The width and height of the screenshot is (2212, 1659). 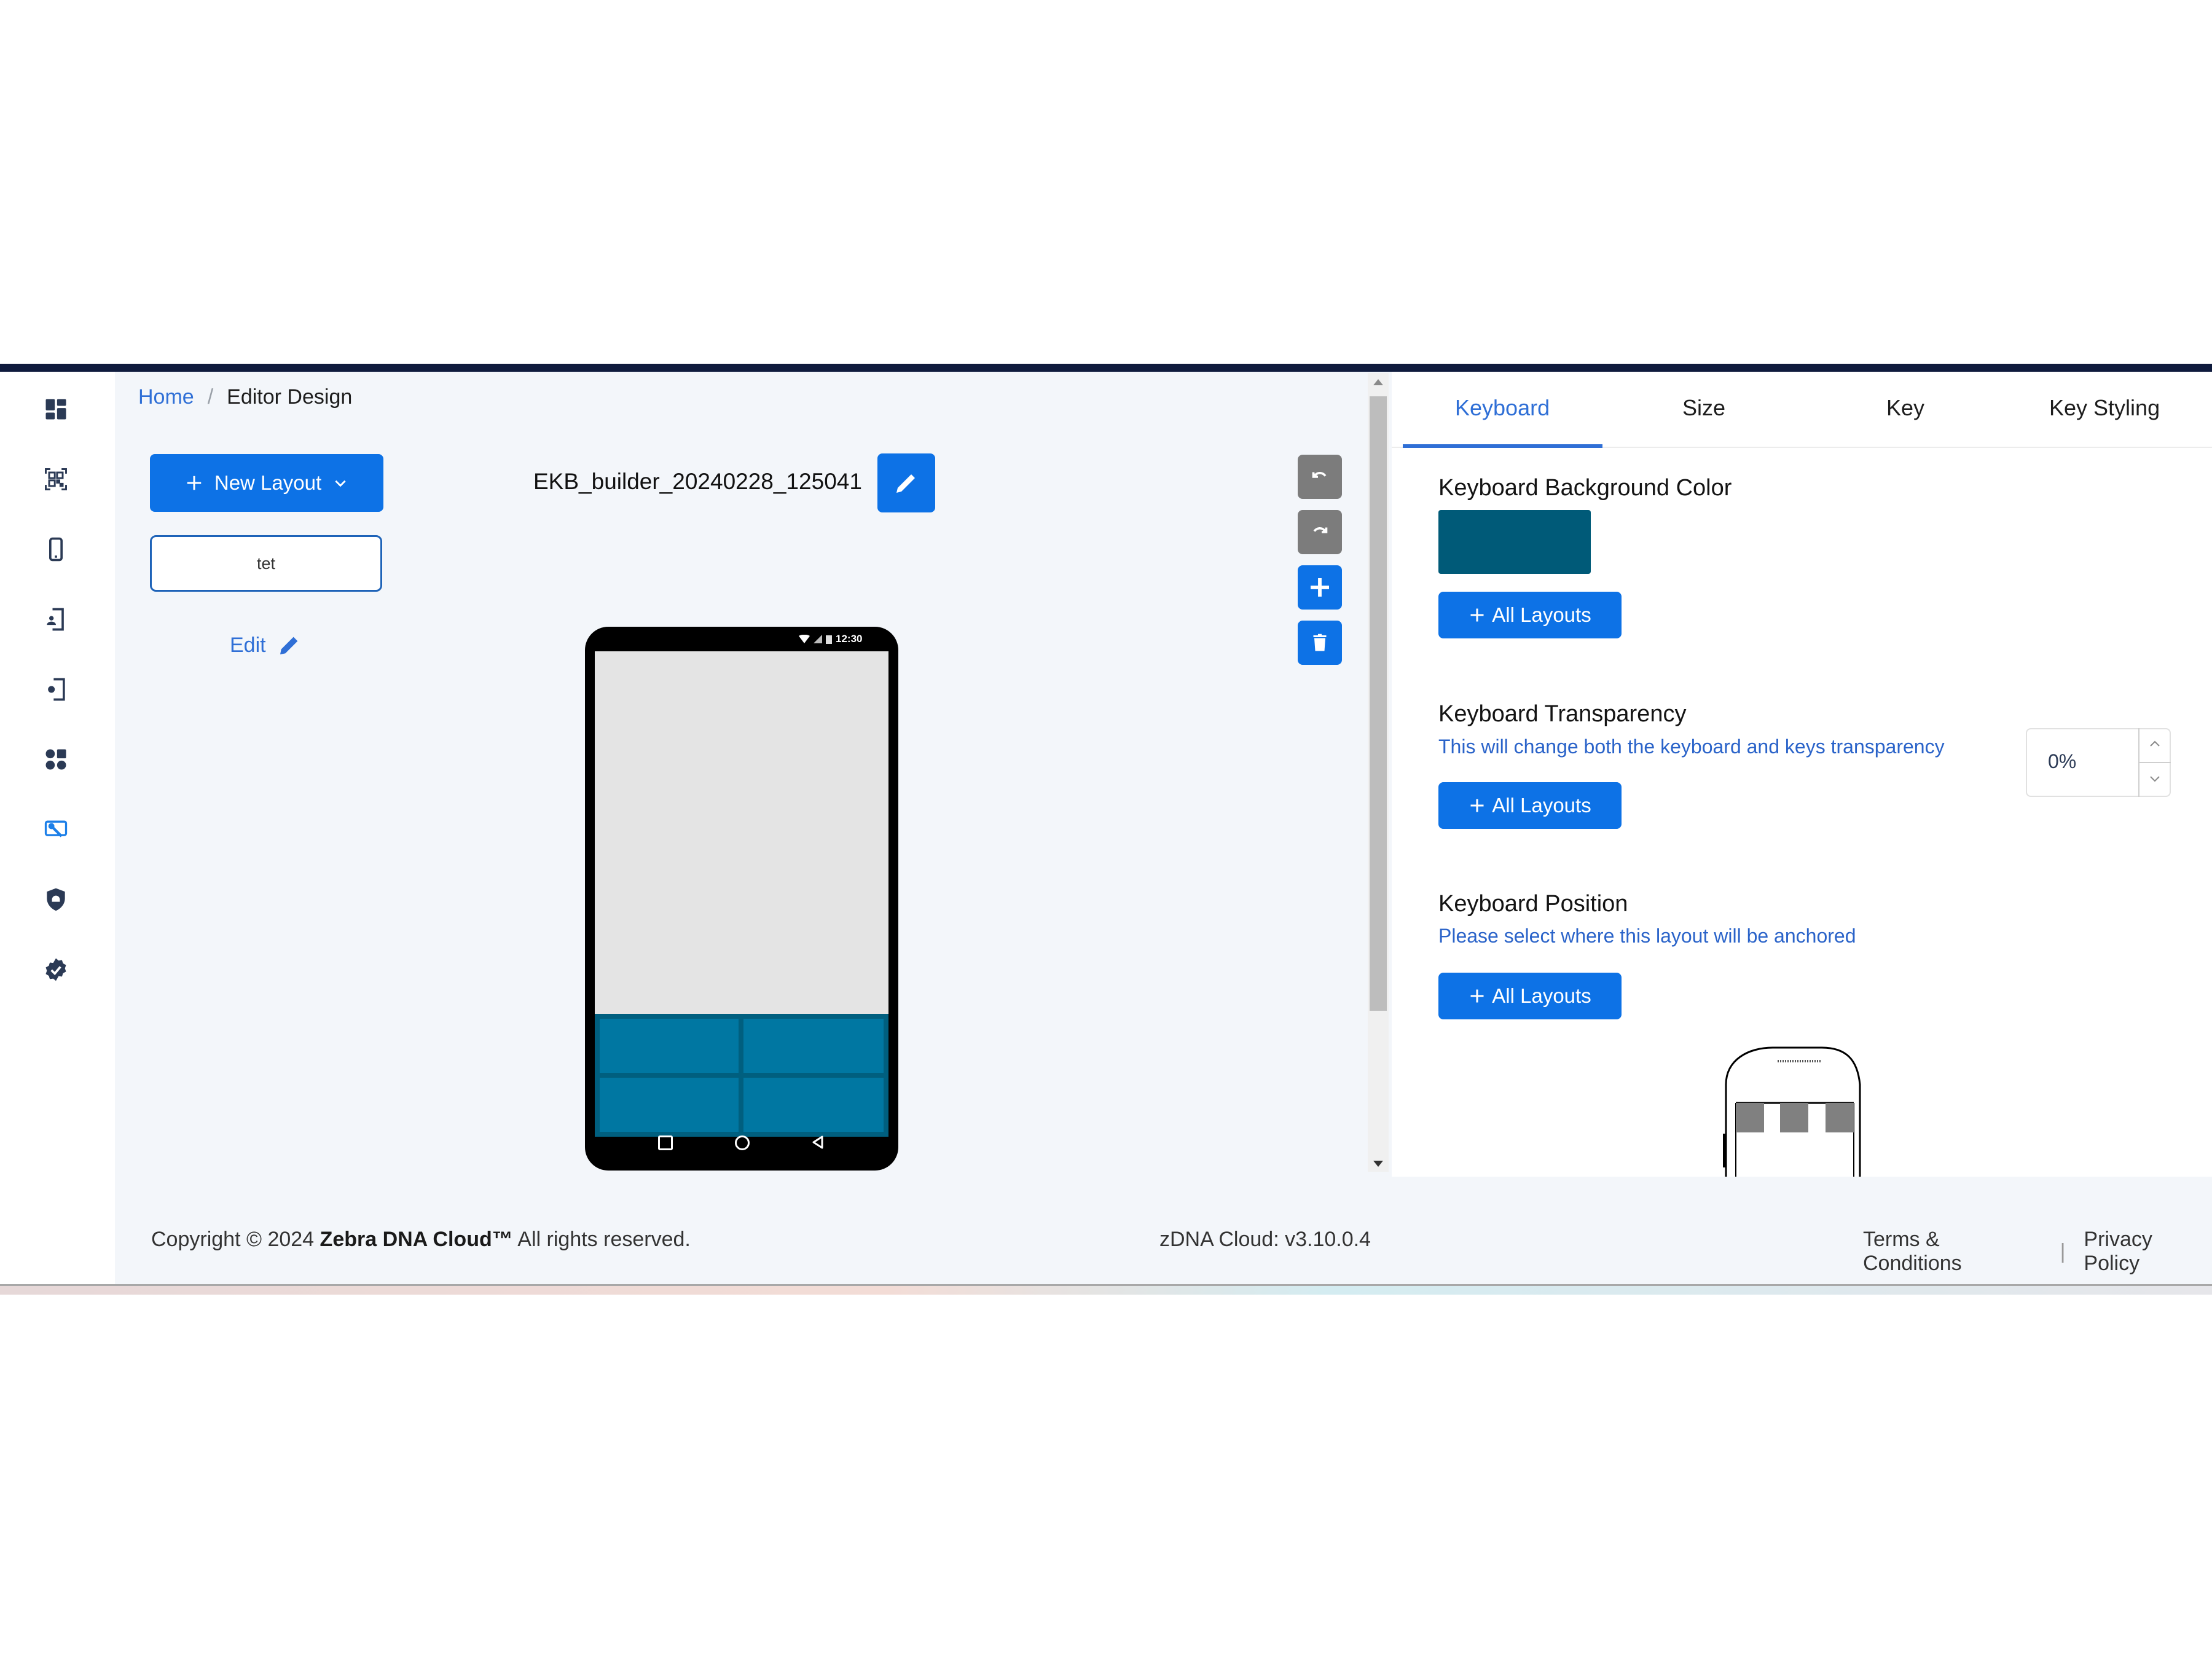 What do you see at coordinates (1378, 703) in the screenshot?
I see `scrollbar-thumb` at bounding box center [1378, 703].